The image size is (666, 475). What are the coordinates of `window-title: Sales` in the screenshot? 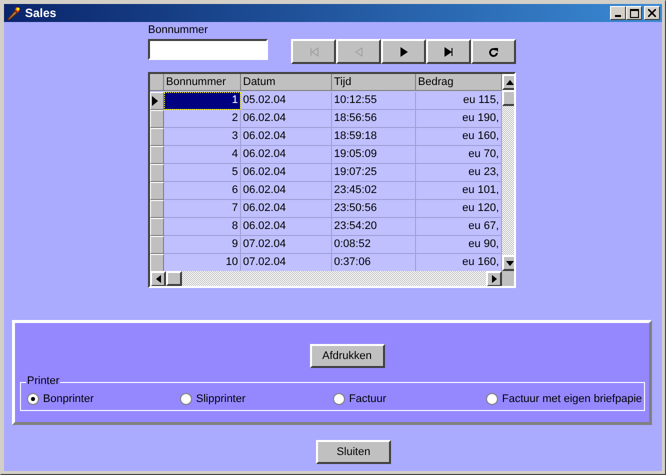 It's located at (41, 13).